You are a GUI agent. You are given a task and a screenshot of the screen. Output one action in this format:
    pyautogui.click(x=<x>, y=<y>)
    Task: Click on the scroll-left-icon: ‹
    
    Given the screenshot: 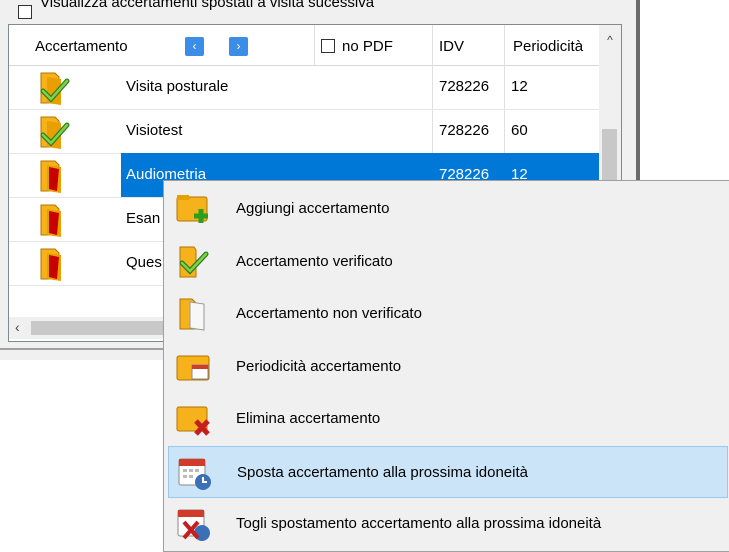 What is the action you would take?
    pyautogui.click(x=17, y=327)
    